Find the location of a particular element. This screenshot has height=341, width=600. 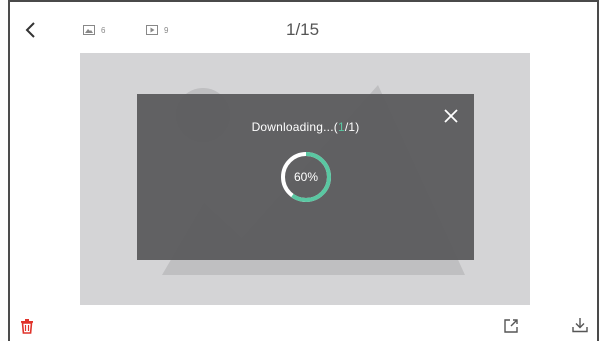

trash-icon is located at coordinates (27, 326).